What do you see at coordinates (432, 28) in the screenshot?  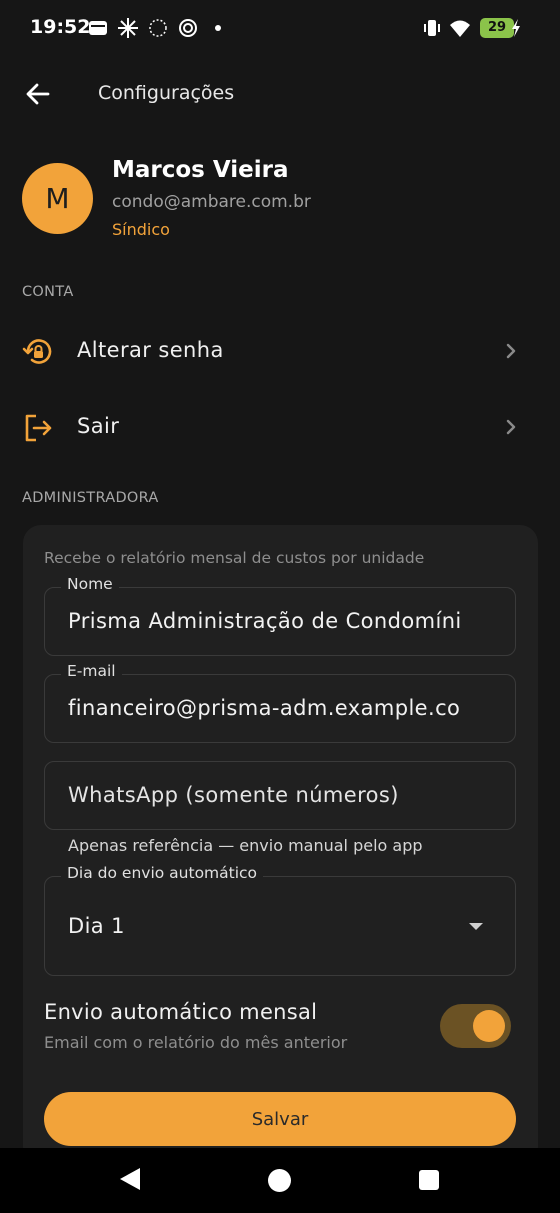 I see `vibrate-icon` at bounding box center [432, 28].